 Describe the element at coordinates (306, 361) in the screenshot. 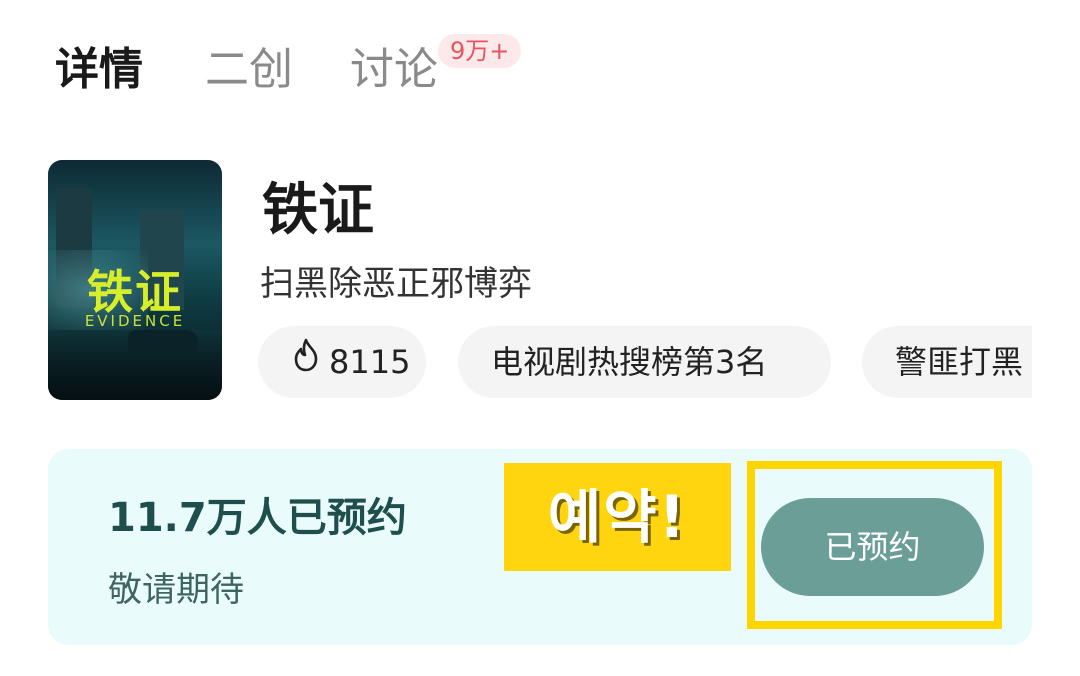

I see `fire-icon` at that location.